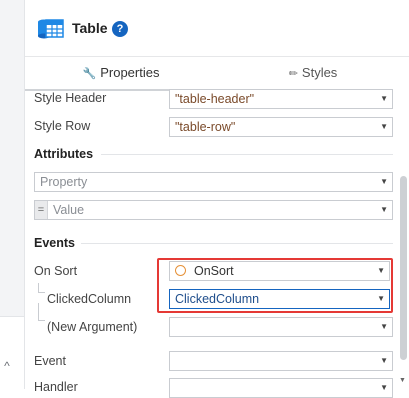 The image size is (409, 398). I want to click on attributes-divider, so click(247, 154).